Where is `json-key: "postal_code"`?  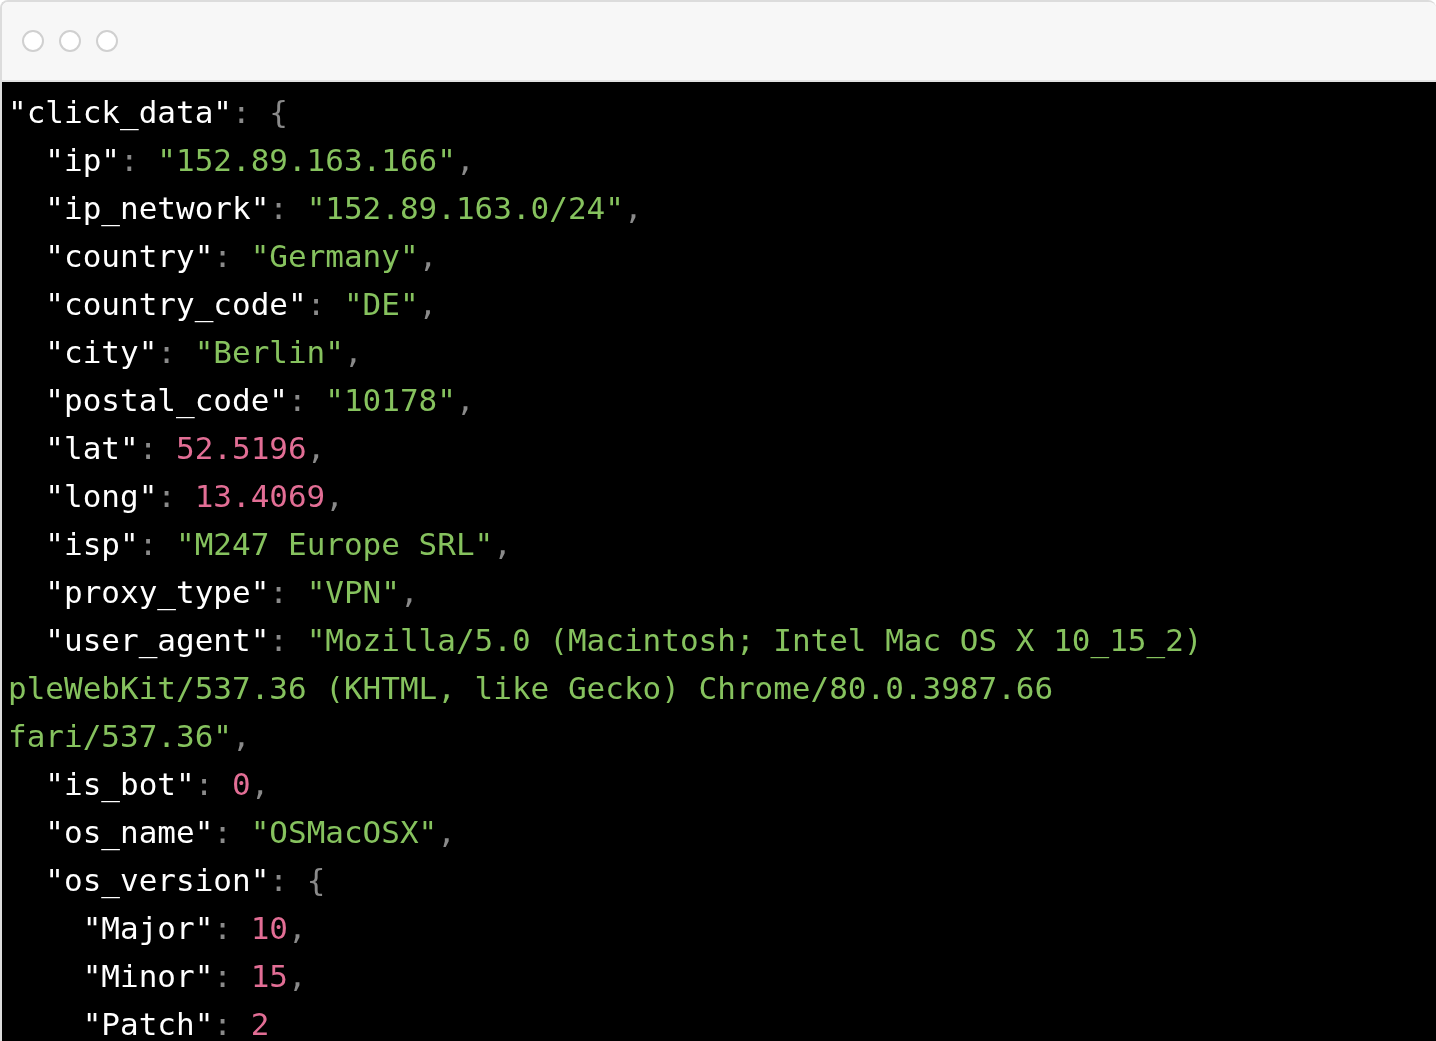
json-key: "postal_code" is located at coordinates (148, 400).